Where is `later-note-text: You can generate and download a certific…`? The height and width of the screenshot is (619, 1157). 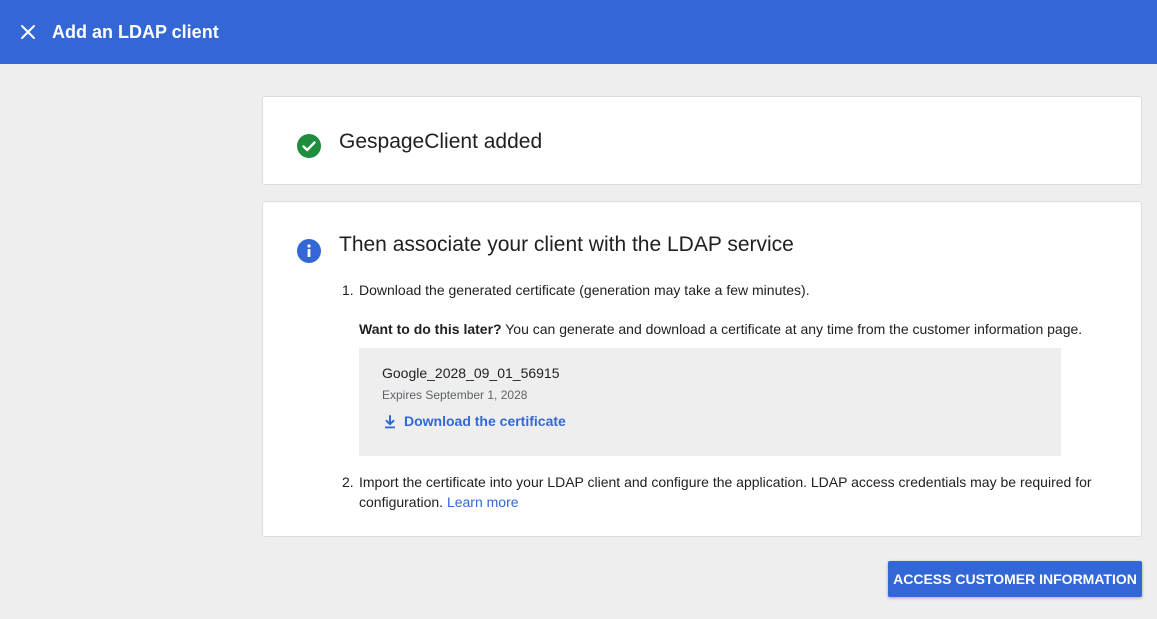
later-note-text: You can generate and download a certific… is located at coordinates (792, 329).